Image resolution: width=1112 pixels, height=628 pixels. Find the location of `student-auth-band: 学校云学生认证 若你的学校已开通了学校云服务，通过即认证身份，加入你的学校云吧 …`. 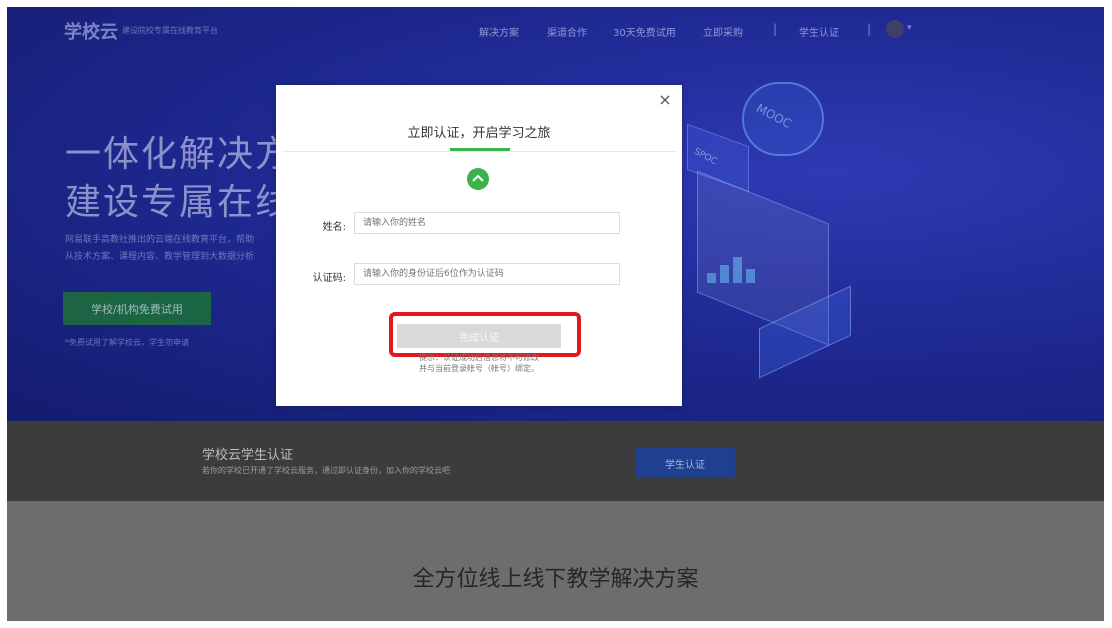

student-auth-band: 学校云学生认证 若你的学校已开通了学校云服务，通过即认证身份，加入你的学校云吧 … is located at coordinates (555, 461).